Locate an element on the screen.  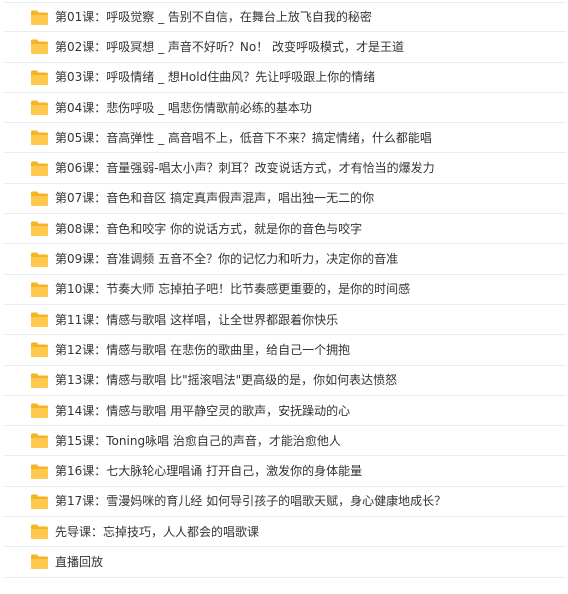
folder-name: 第03课：呼吸情绪 _ 想Hold住曲风？先让呼吸跟上你的情绪 is located at coordinates (215, 77).